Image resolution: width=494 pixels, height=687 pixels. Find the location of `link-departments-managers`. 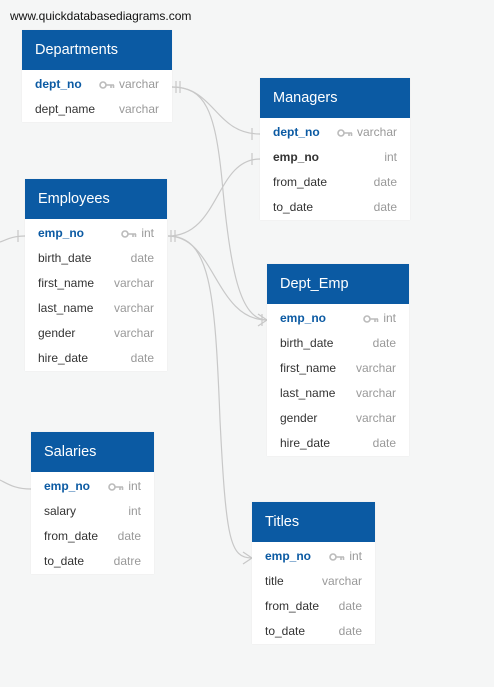

link-departments-managers is located at coordinates (216, 110).